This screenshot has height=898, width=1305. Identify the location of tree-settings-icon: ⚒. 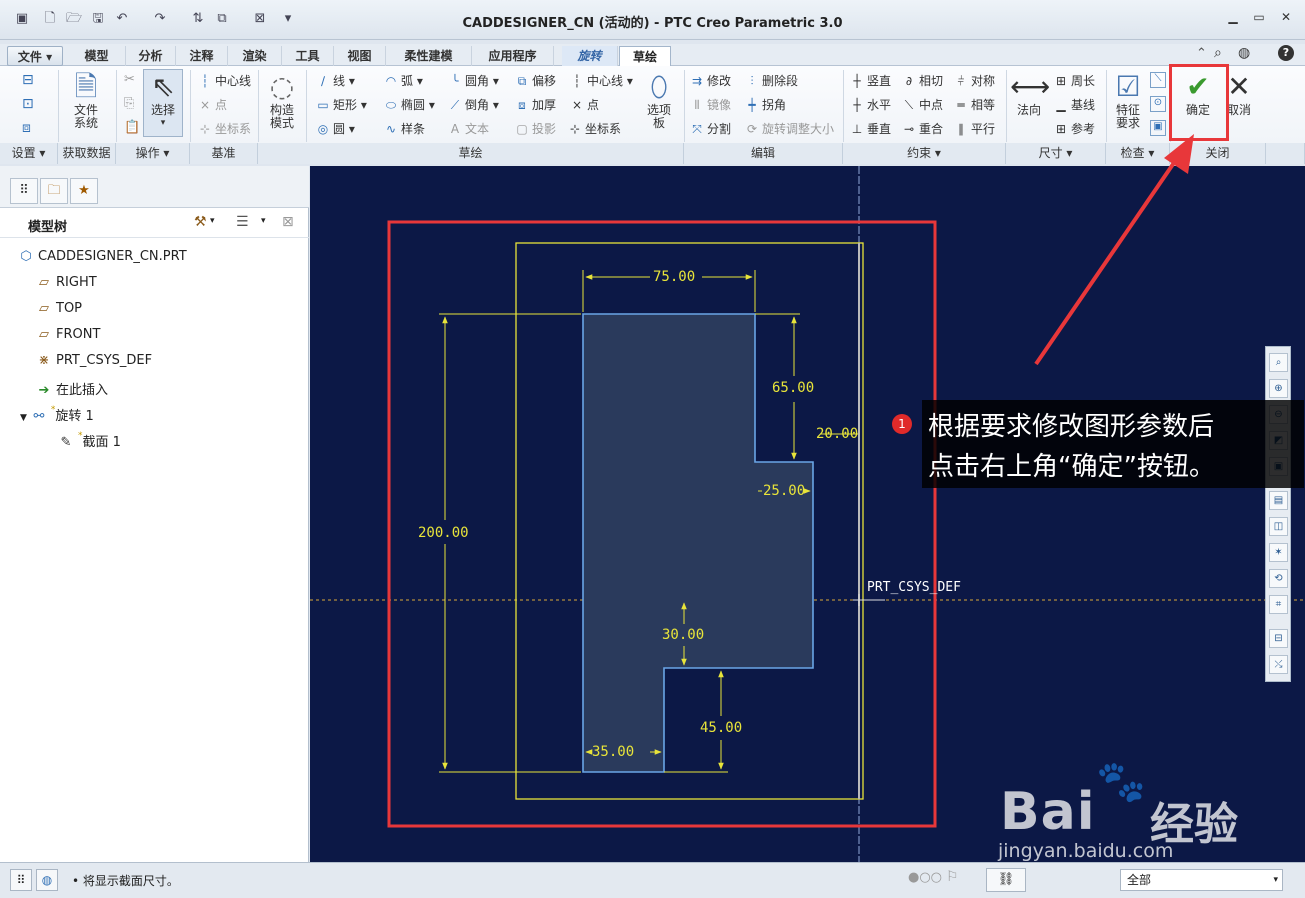
(200, 222).